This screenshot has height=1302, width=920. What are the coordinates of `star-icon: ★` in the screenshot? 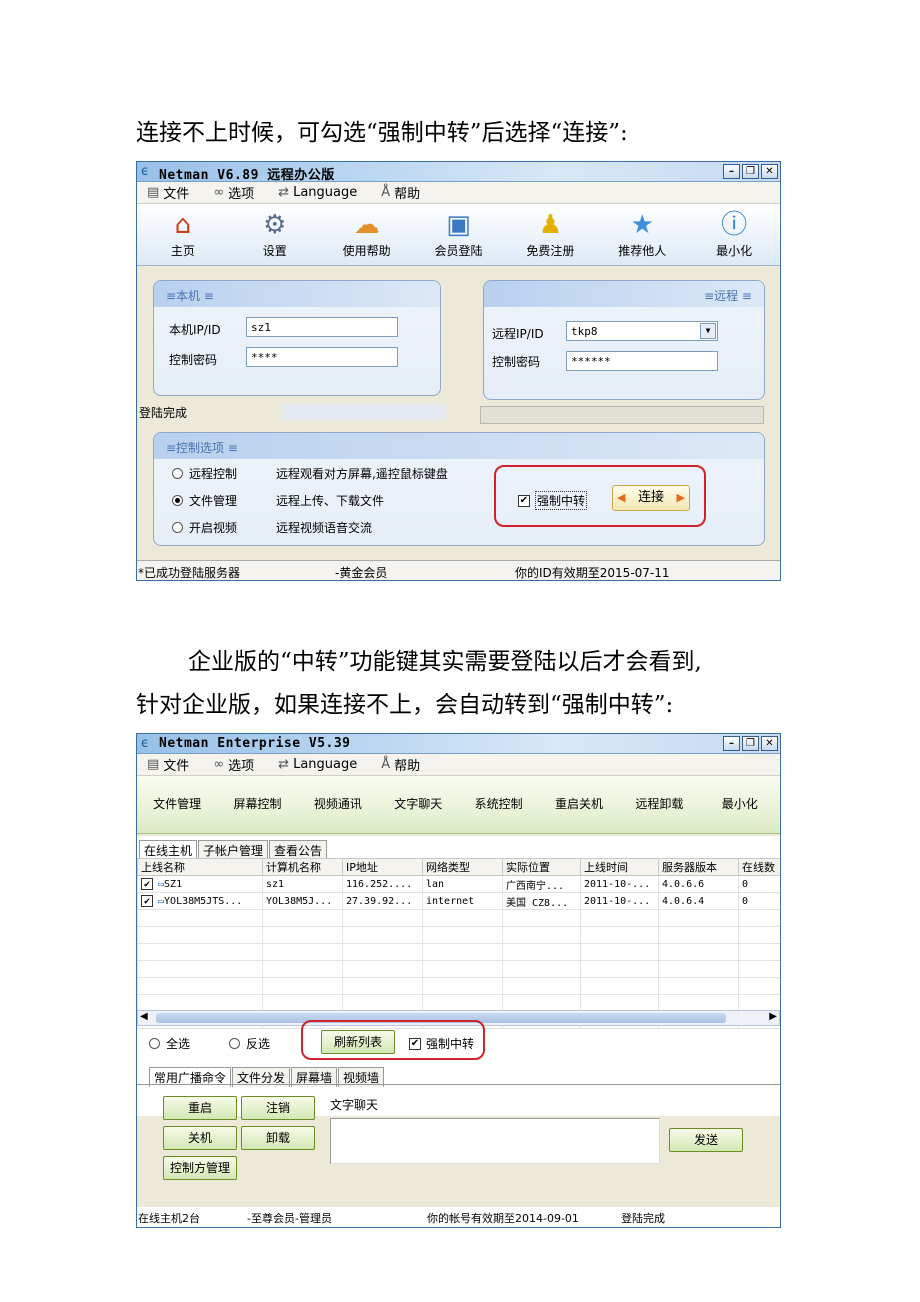 It's located at (642, 225).